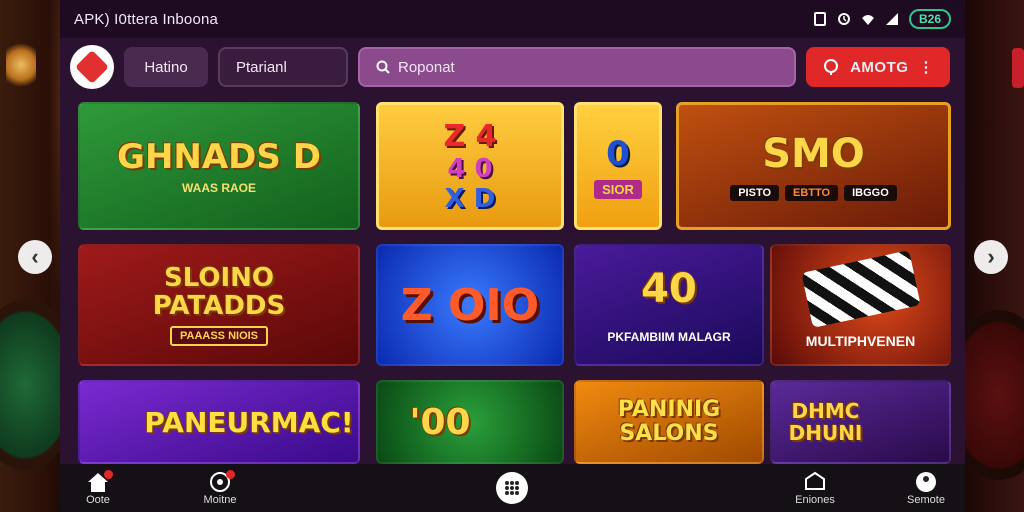 Image resolution: width=1024 pixels, height=512 pixels. I want to click on status-bar: APK) I0ttera Inboona B26, so click(512, 19).